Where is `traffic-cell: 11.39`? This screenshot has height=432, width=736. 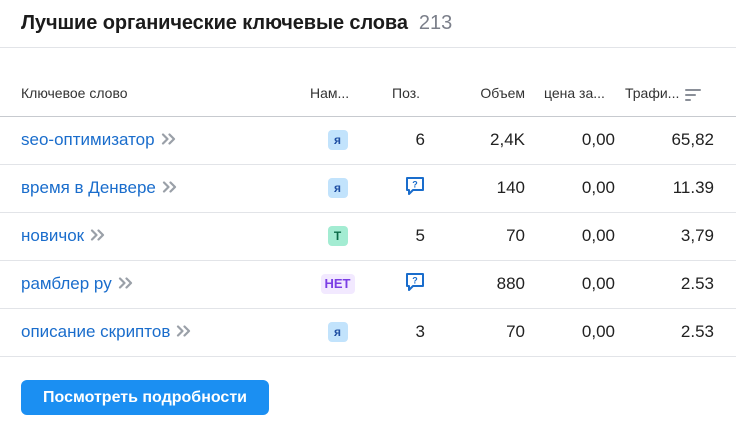 traffic-cell: 11.39 is located at coordinates (675, 188).